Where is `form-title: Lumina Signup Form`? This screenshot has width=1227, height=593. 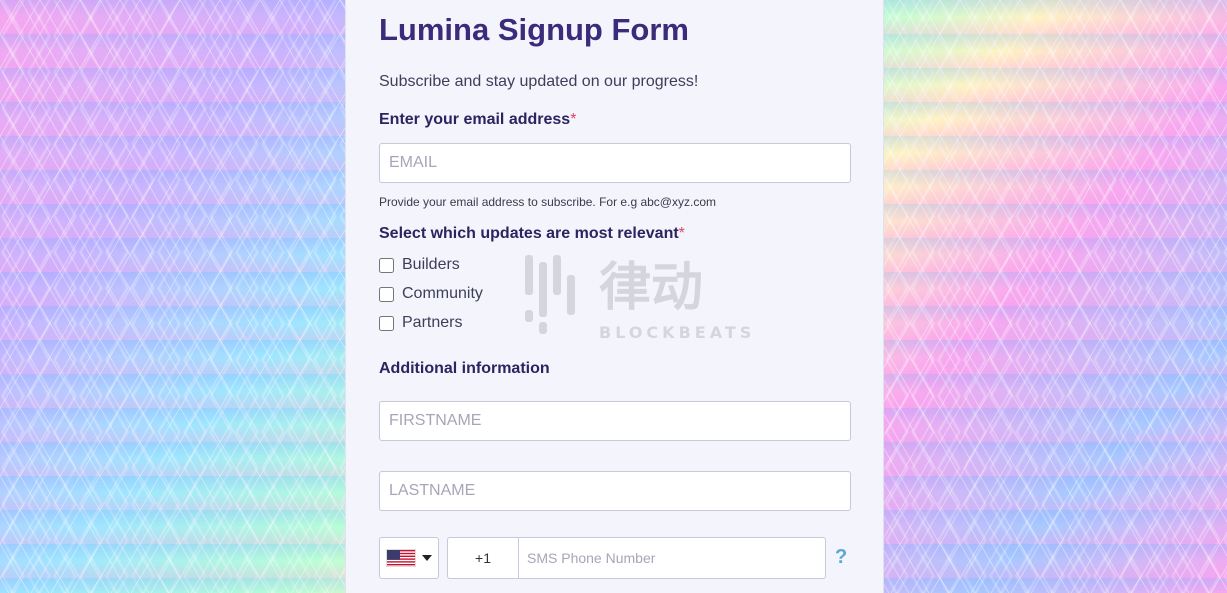 form-title: Lumina Signup Form is located at coordinates (534, 29).